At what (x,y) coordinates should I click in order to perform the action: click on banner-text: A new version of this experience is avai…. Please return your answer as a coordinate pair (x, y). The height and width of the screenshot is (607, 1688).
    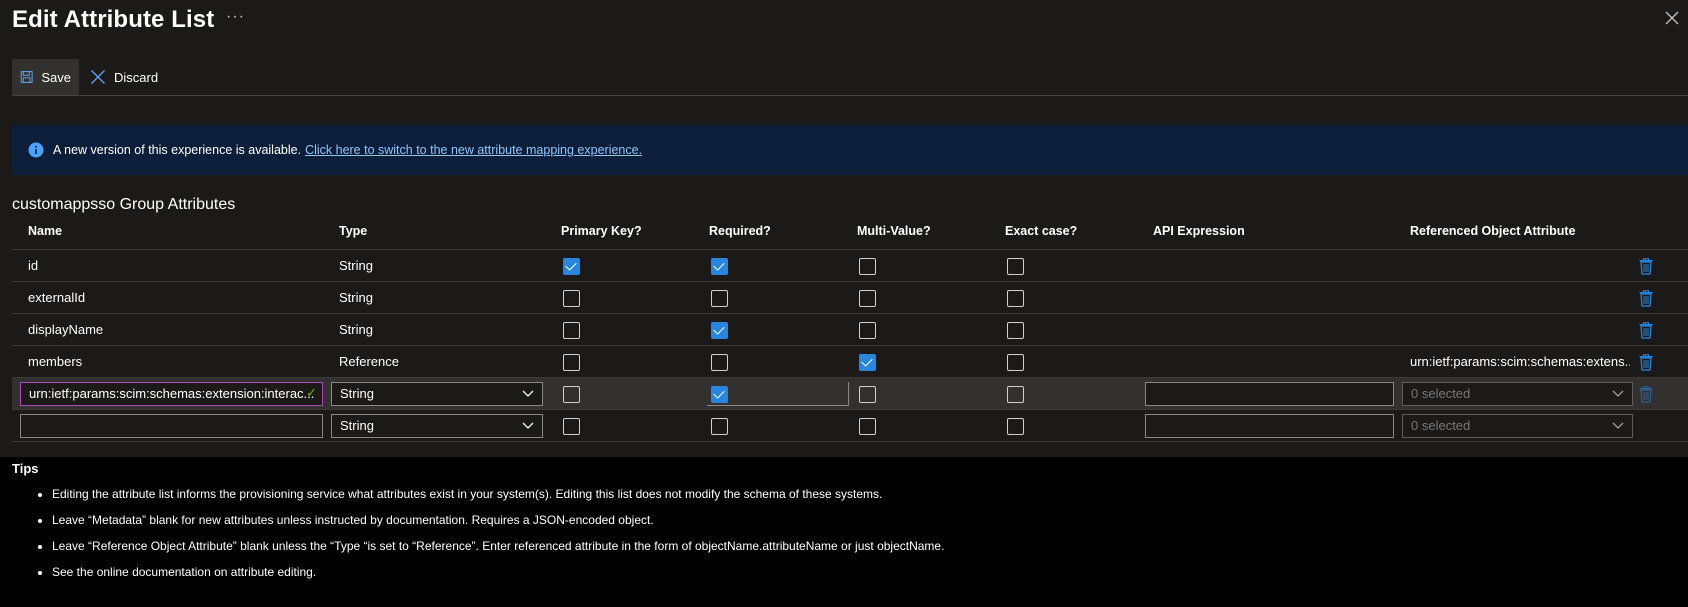
    Looking at the image, I should click on (177, 150).